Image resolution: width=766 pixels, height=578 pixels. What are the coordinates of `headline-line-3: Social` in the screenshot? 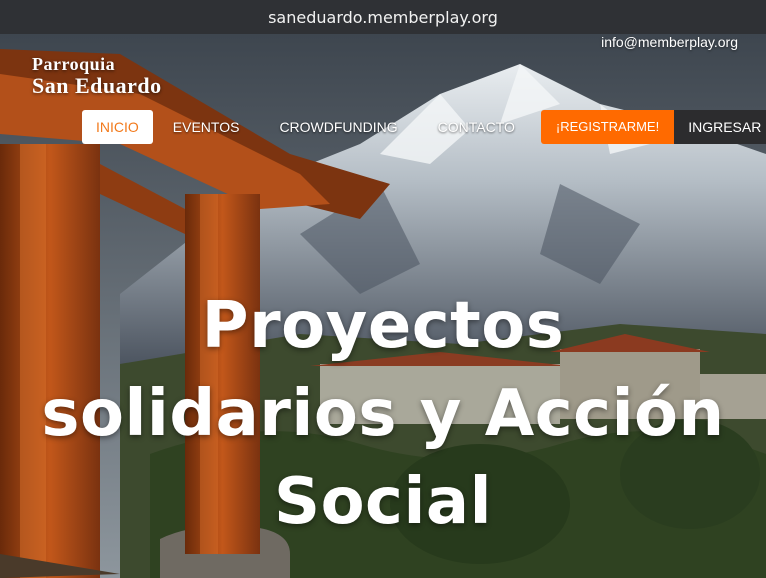 It's located at (383, 502).